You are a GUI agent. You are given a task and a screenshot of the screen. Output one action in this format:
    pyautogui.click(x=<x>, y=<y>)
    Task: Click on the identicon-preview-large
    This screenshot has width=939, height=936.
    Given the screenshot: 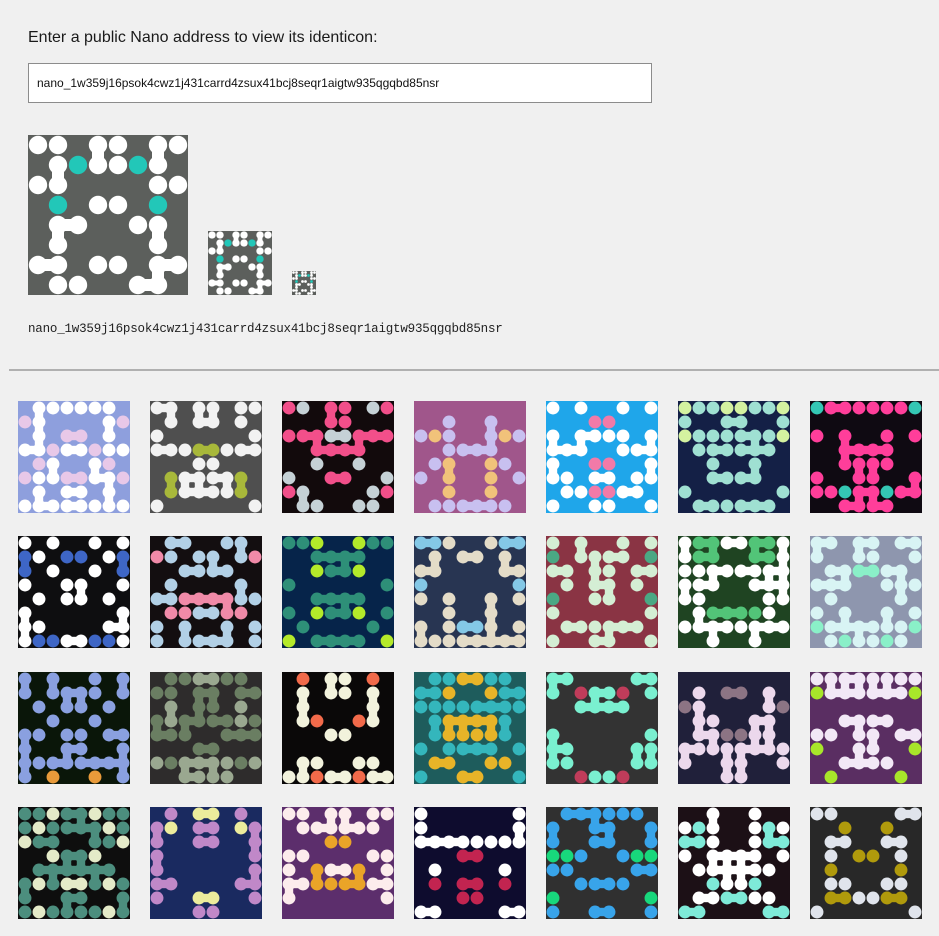 What is the action you would take?
    pyautogui.click(x=108, y=215)
    